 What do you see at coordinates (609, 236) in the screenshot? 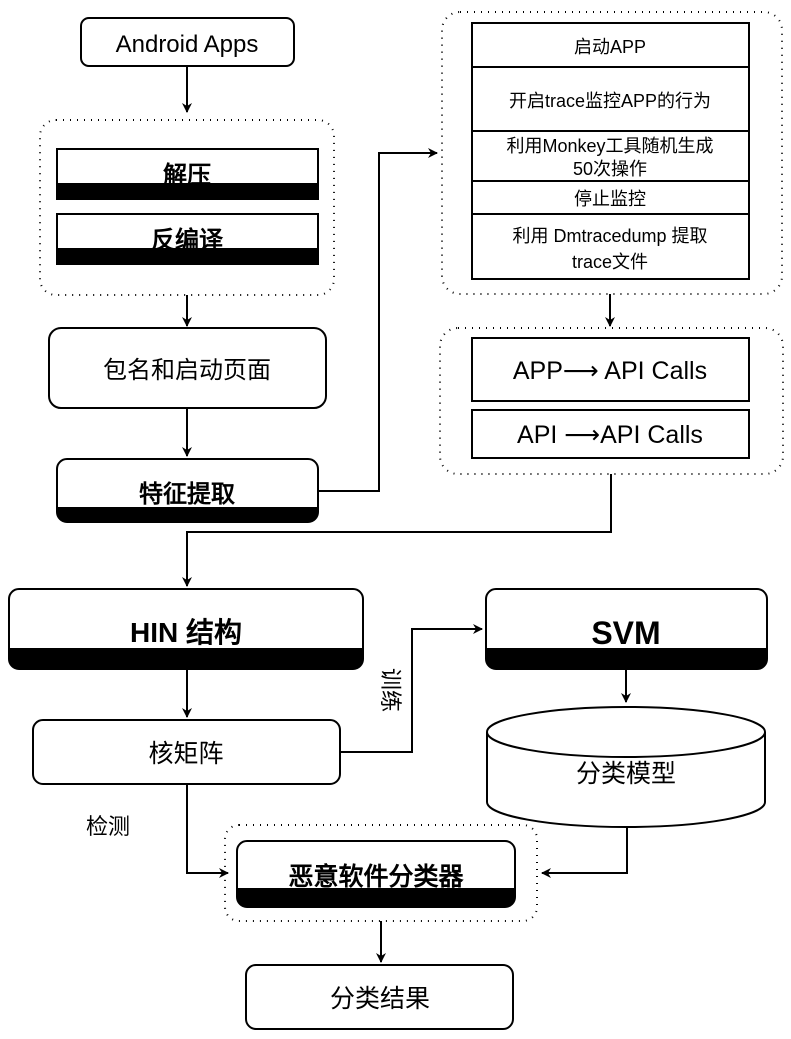
I see `trace-step-5-line1: 利用 Dmtracedump 提取` at bounding box center [609, 236].